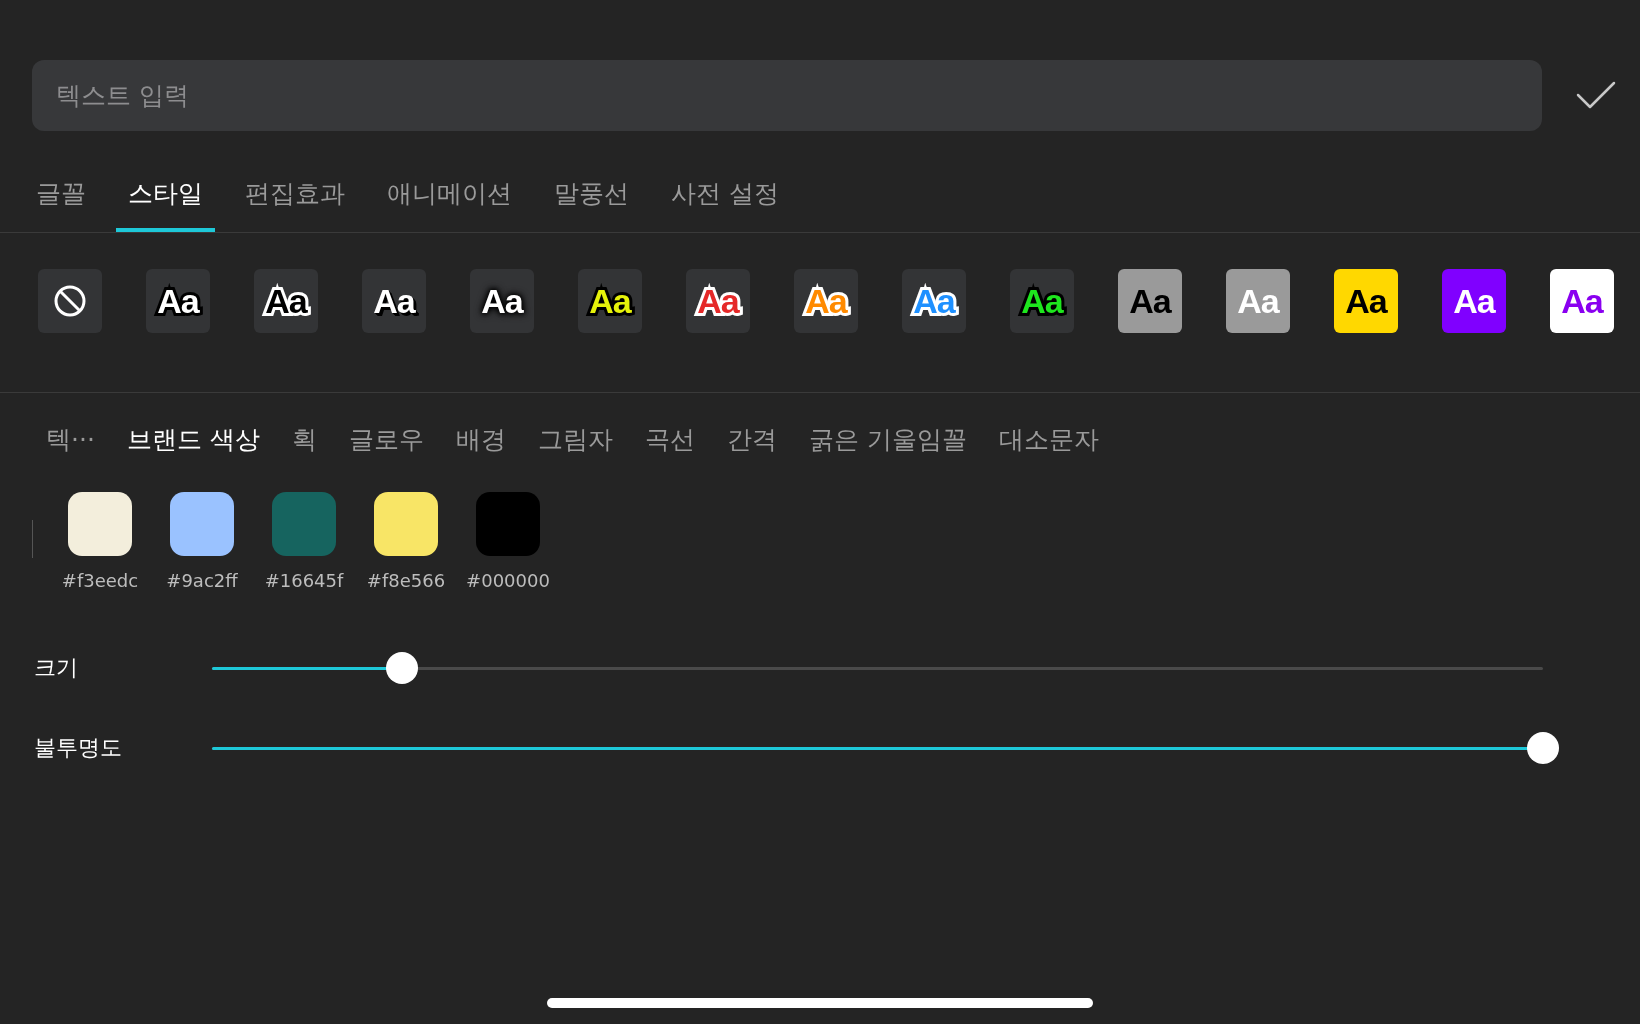 The image size is (1640, 1024). I want to click on tab: 글꼴, so click(61, 198).